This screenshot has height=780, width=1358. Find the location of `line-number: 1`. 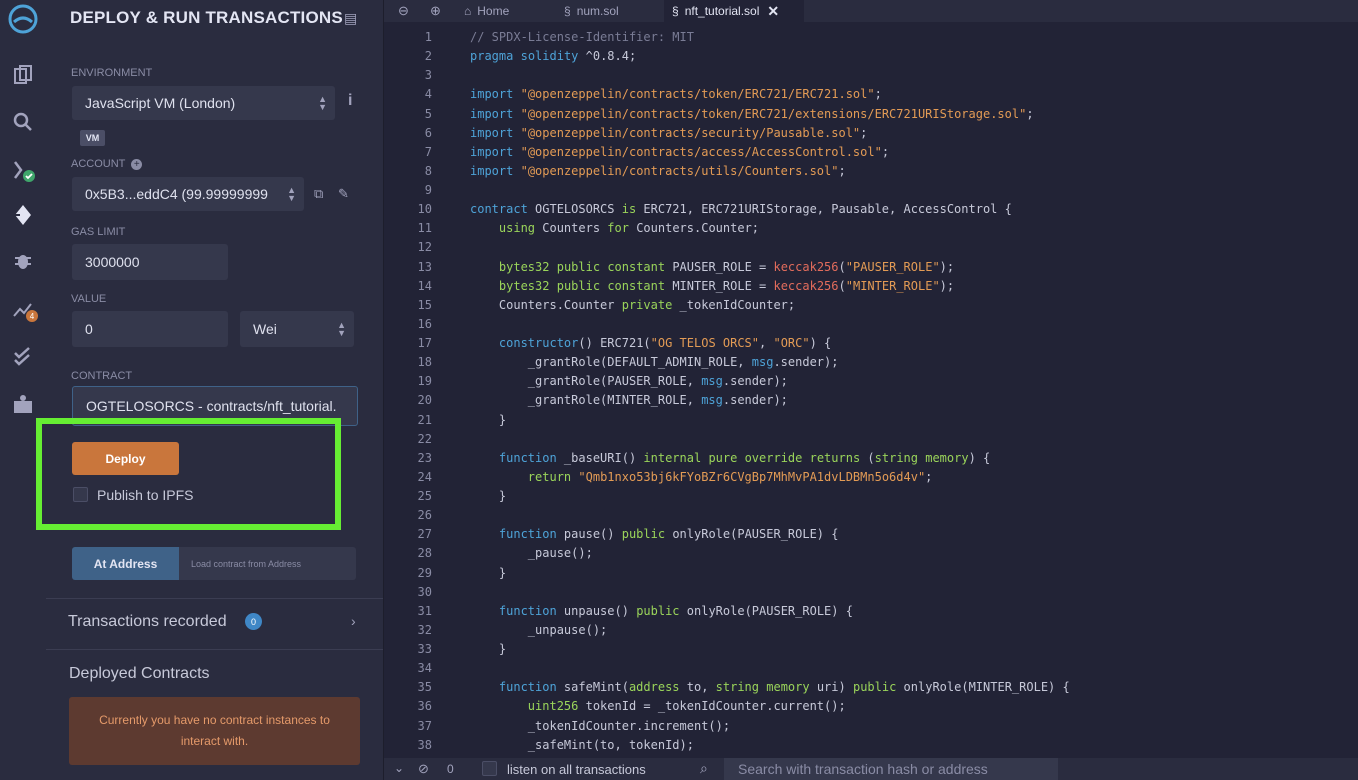

line-number: 1 is located at coordinates (428, 37).